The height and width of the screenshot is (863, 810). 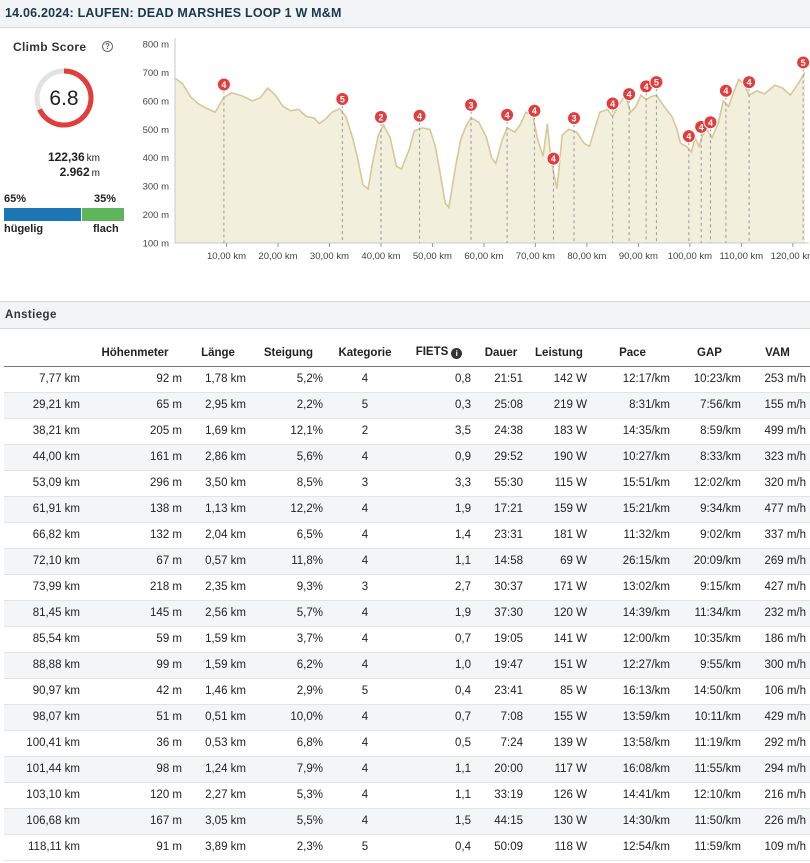 I want to click on col-category: Kategorie, so click(x=365, y=353).